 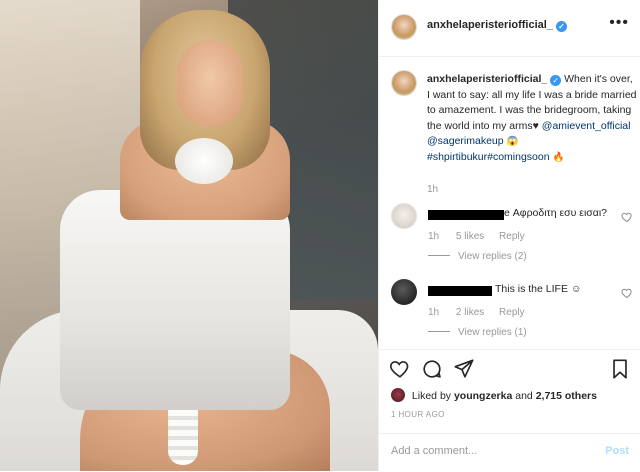 I want to click on share-icon, so click(x=464, y=369).